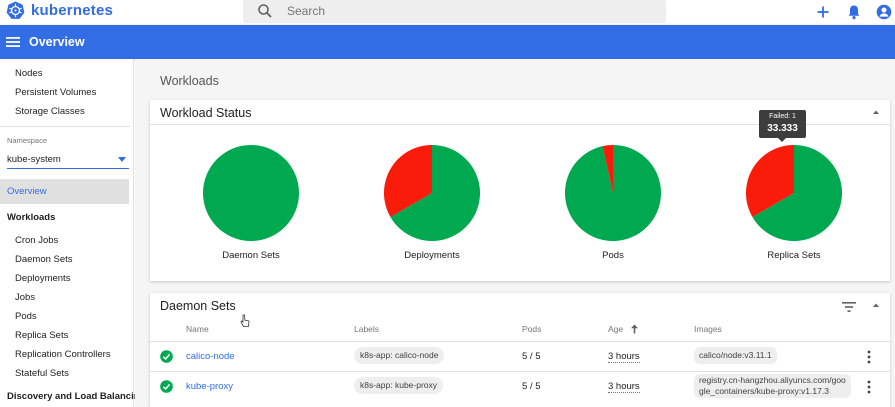 This screenshot has height=407, width=895. Describe the element at coordinates (42, 278) in the screenshot. I see `sidebar-item-deployments: Deployments` at that location.